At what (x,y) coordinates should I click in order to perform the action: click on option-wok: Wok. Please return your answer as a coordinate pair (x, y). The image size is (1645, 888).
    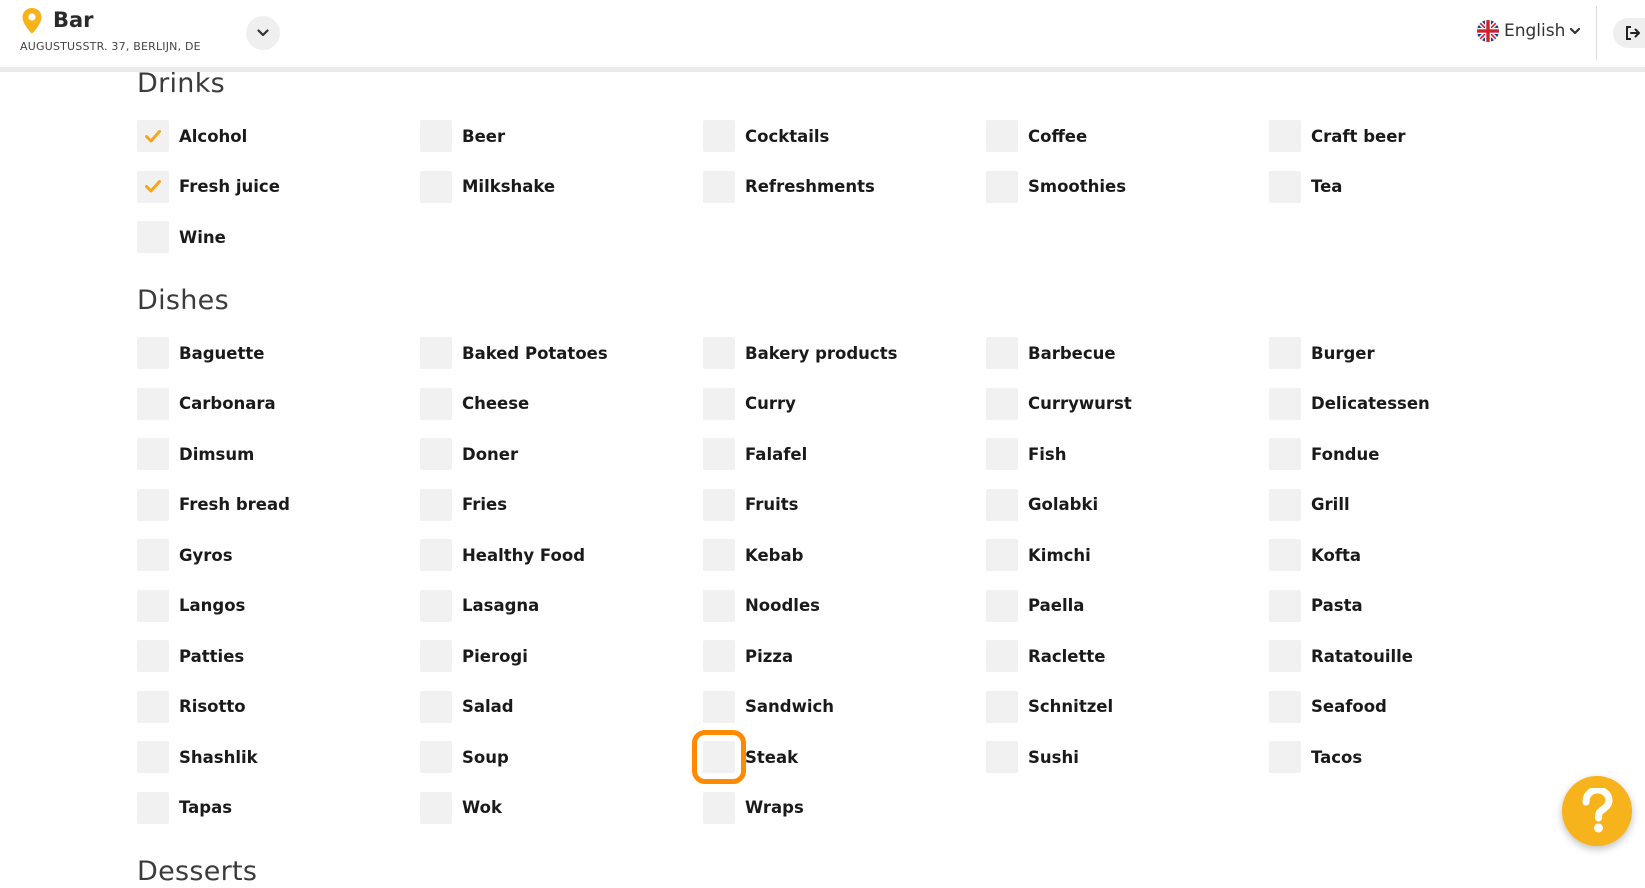
    Looking at the image, I should click on (561, 807).